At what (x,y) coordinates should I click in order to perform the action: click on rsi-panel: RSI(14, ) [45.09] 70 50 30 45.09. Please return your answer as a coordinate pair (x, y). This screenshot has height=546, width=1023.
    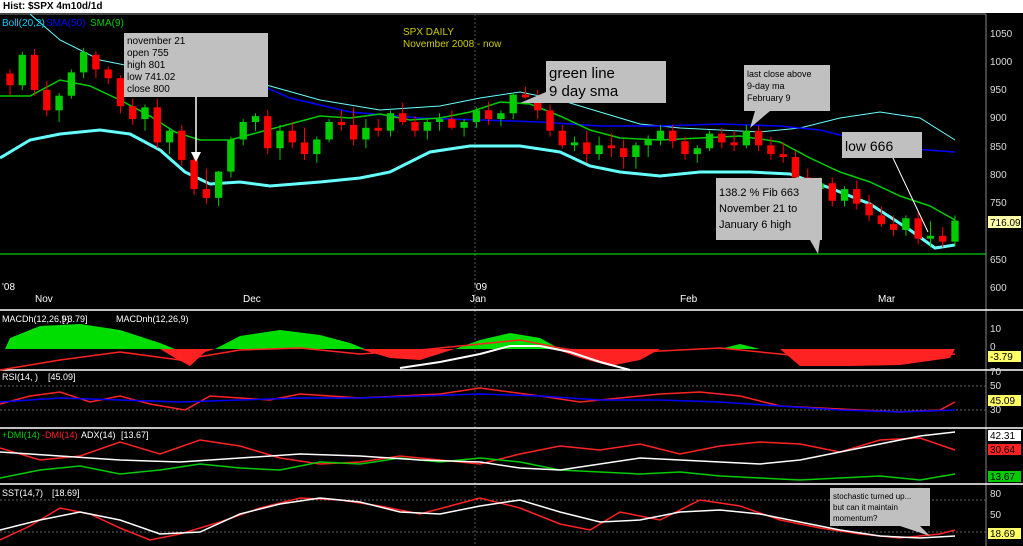
    Looking at the image, I should click on (510, 391).